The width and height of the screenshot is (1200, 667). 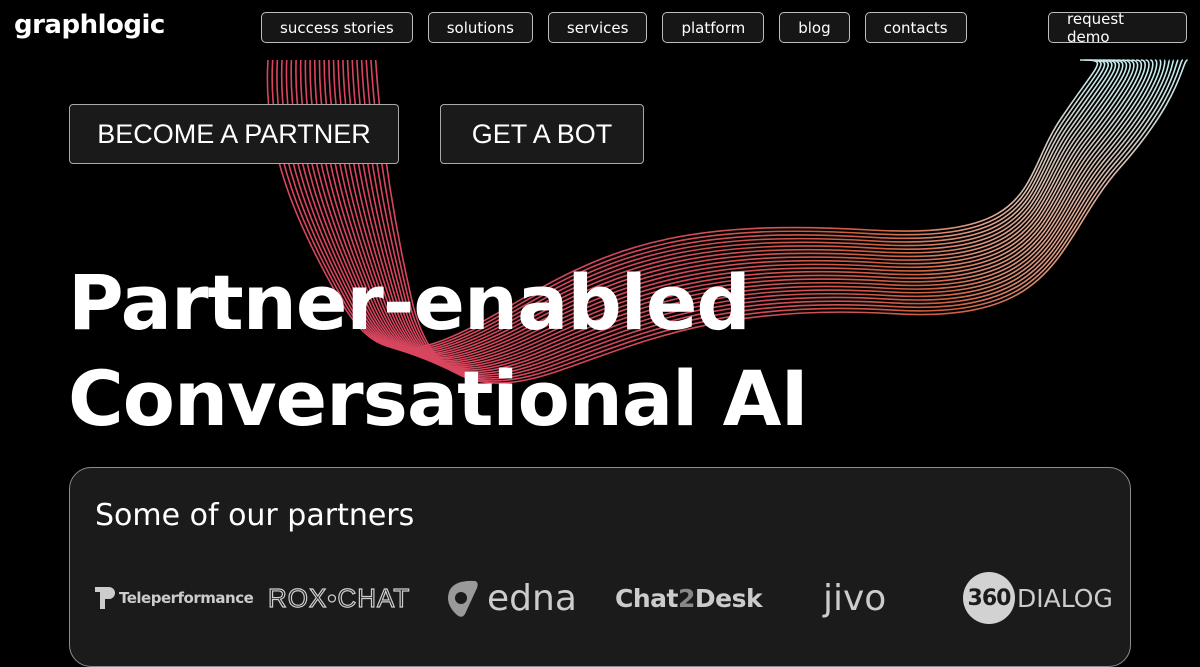 I want to click on partner-edna: edna, so click(x=511, y=598).